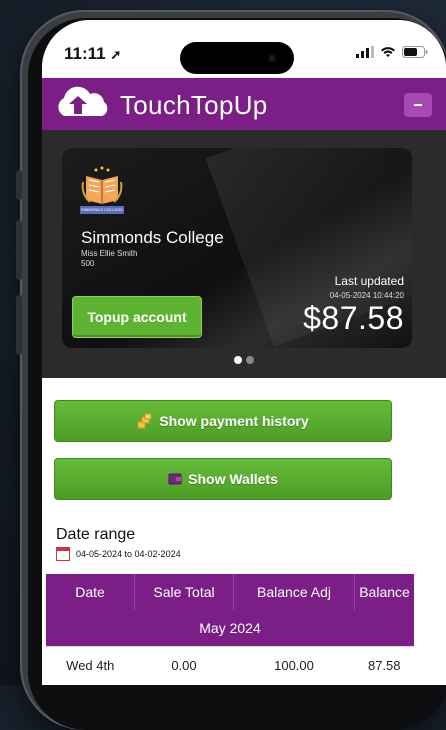 Image resolution: width=446 pixels, height=730 pixels. What do you see at coordinates (384, 664) in the screenshot?
I see `row-balance: 87.58` at bounding box center [384, 664].